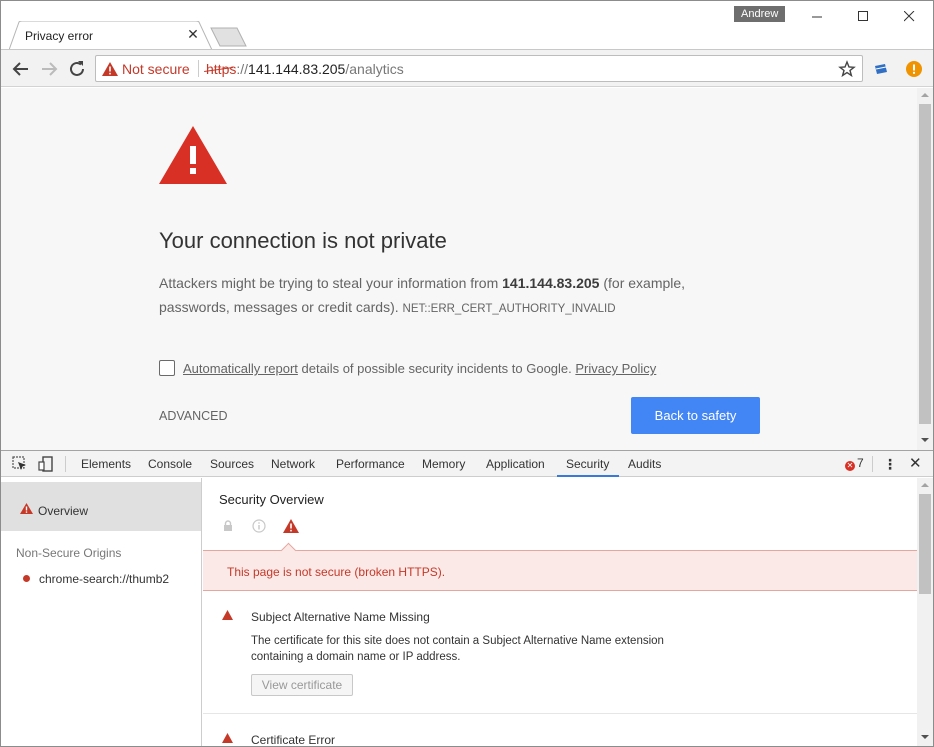 The width and height of the screenshot is (934, 747). What do you see at coordinates (20, 464) in the screenshot?
I see `inspect-element-icon` at bounding box center [20, 464].